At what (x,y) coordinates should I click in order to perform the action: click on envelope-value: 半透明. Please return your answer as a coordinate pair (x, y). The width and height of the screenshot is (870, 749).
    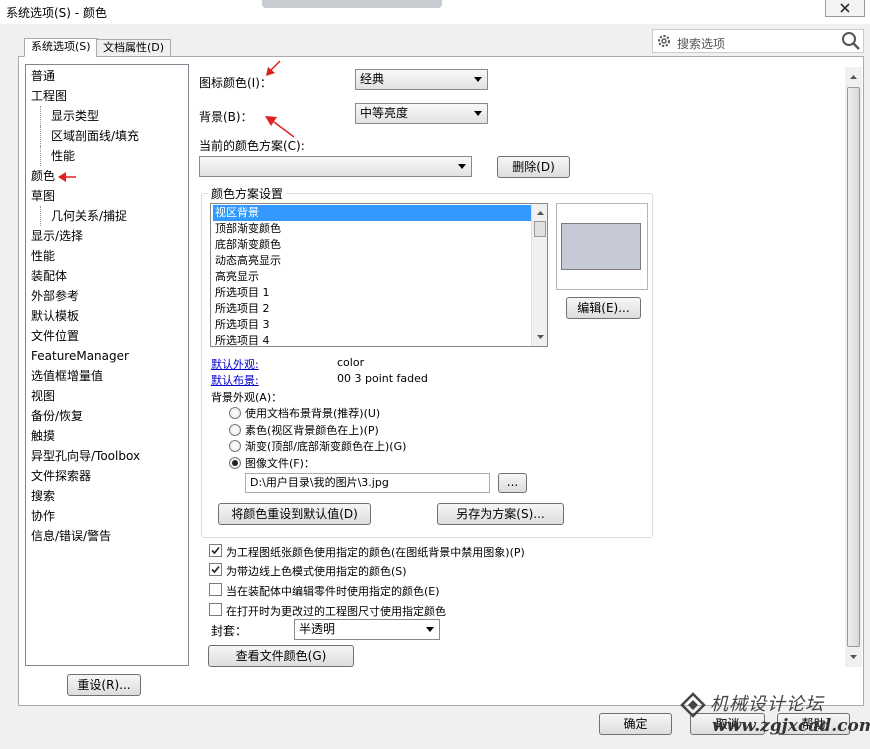
    Looking at the image, I should click on (317, 629).